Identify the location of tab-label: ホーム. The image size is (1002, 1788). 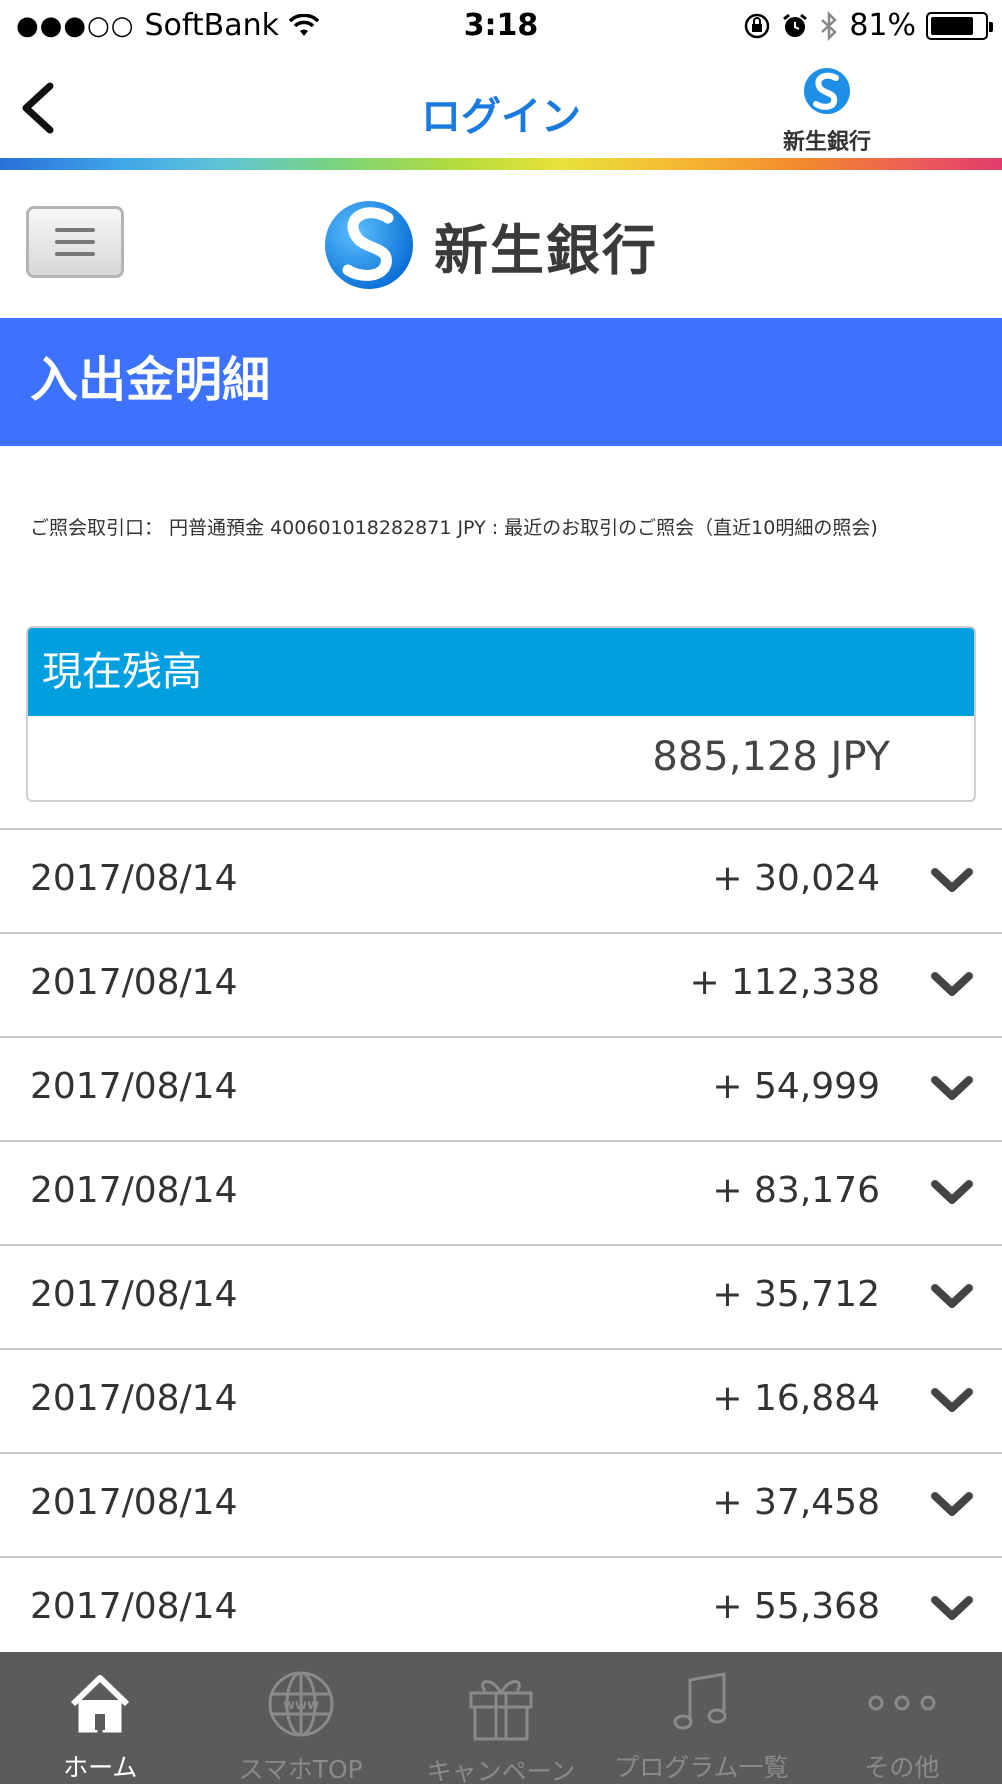
(100, 1767).